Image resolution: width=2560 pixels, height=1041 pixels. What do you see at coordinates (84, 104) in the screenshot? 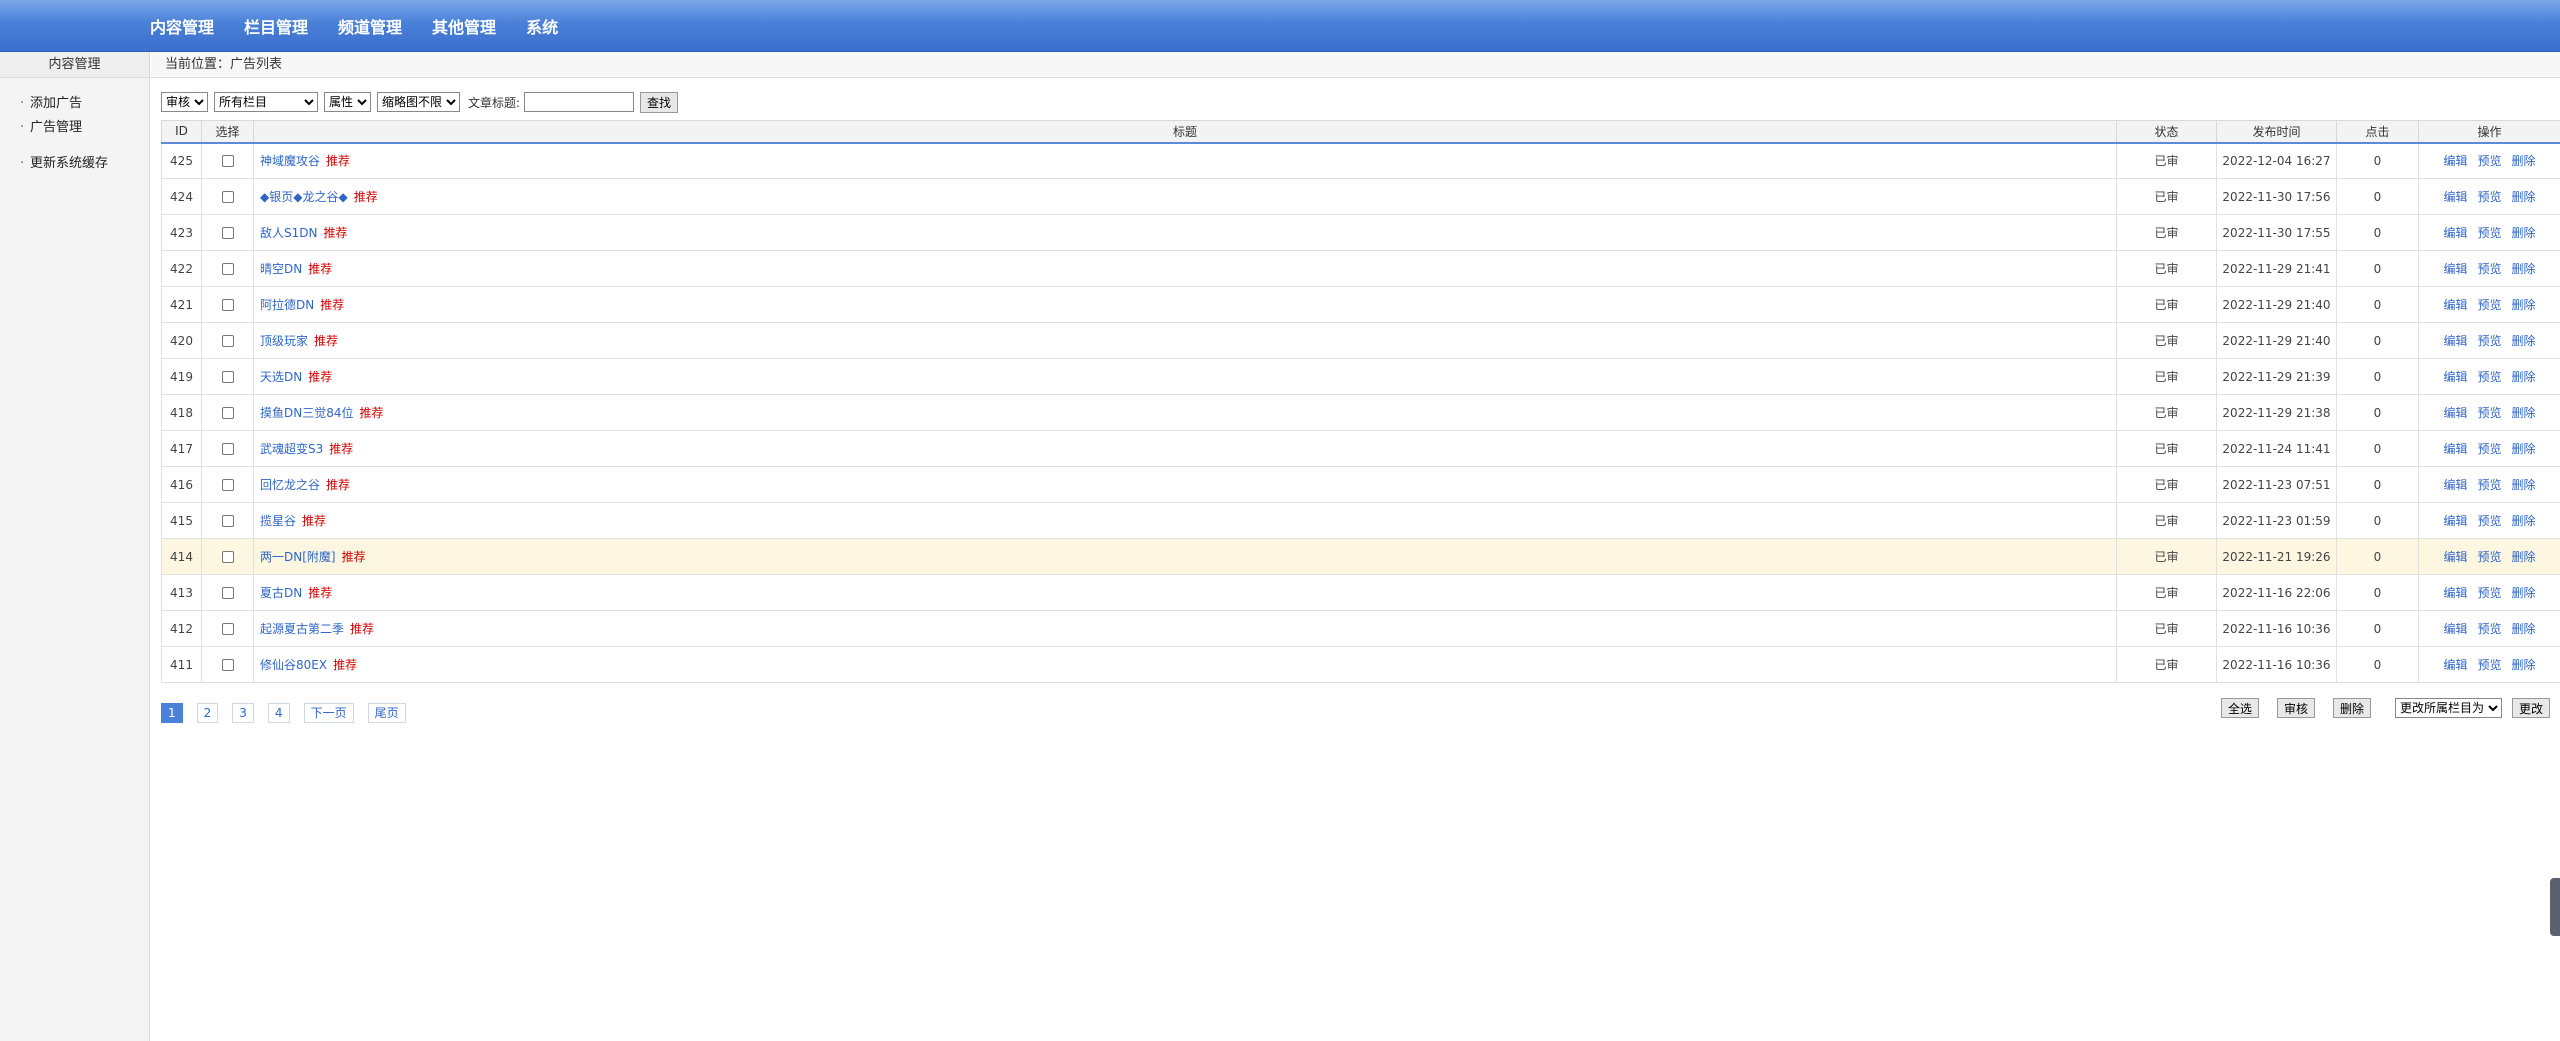
I see `sidebar-item-add-ad: 添加广告` at bounding box center [84, 104].